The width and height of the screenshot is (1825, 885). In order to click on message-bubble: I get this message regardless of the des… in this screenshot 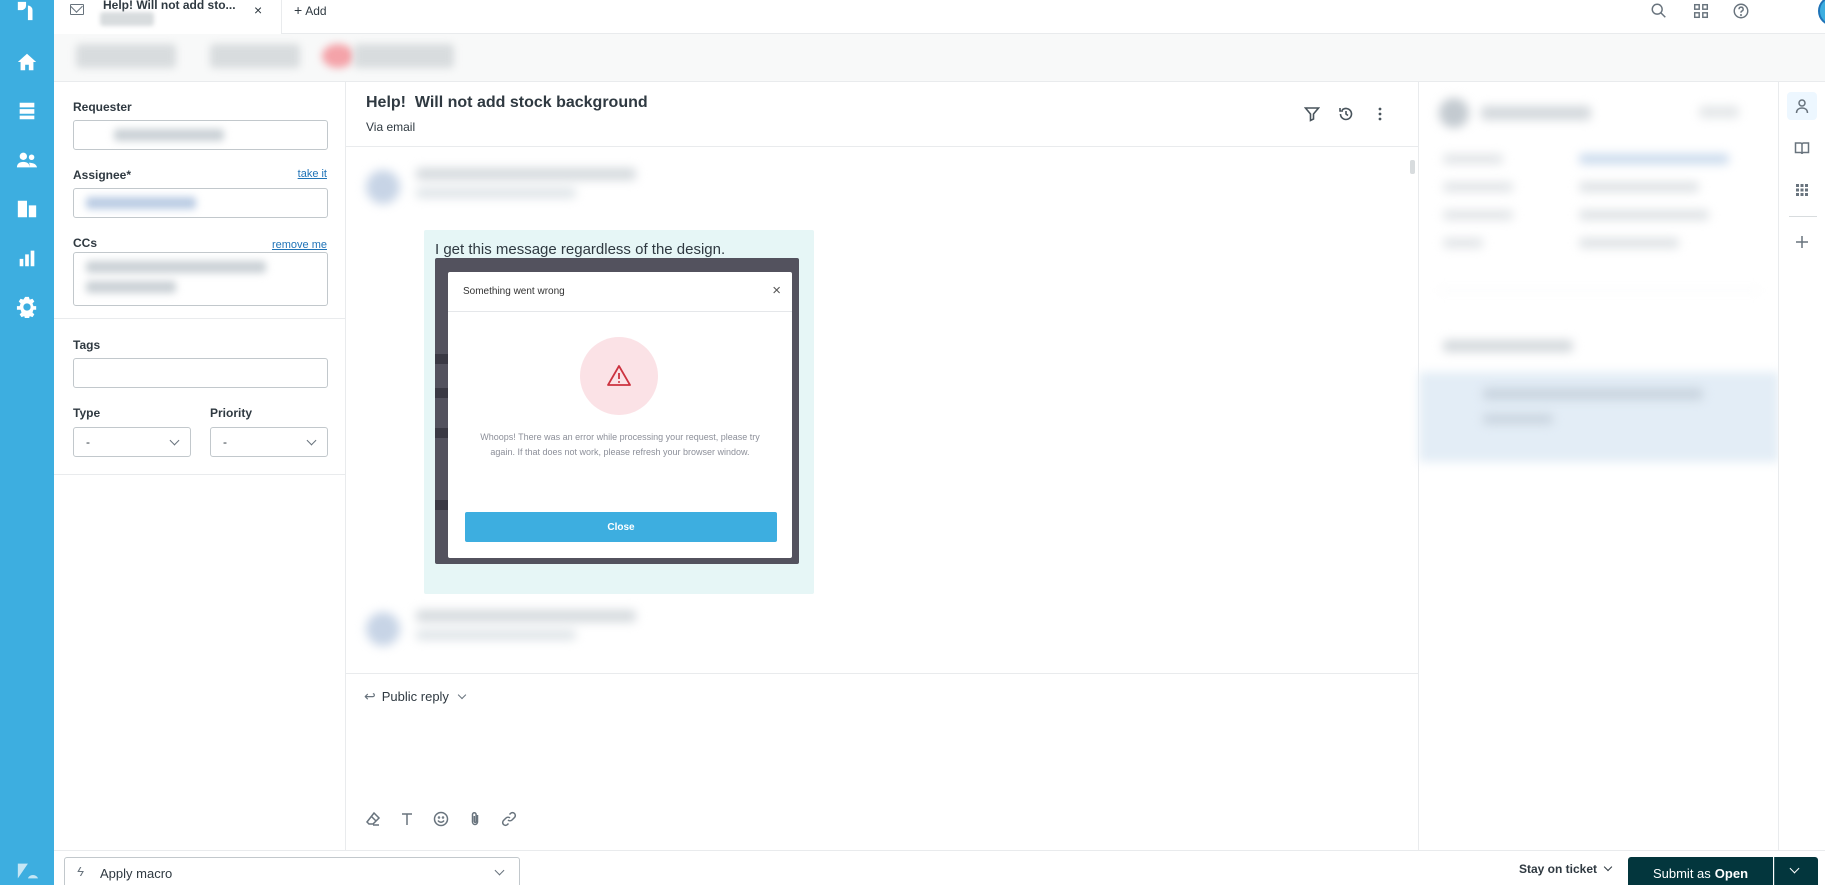, I will do `click(619, 412)`.